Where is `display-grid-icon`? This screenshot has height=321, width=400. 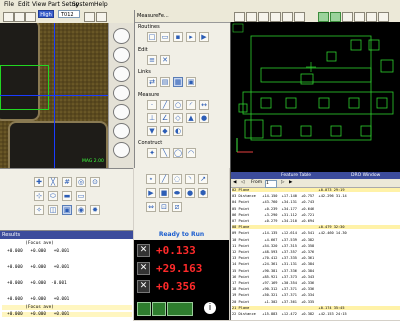 display-grid-icon is located at coordinates (335, 17).